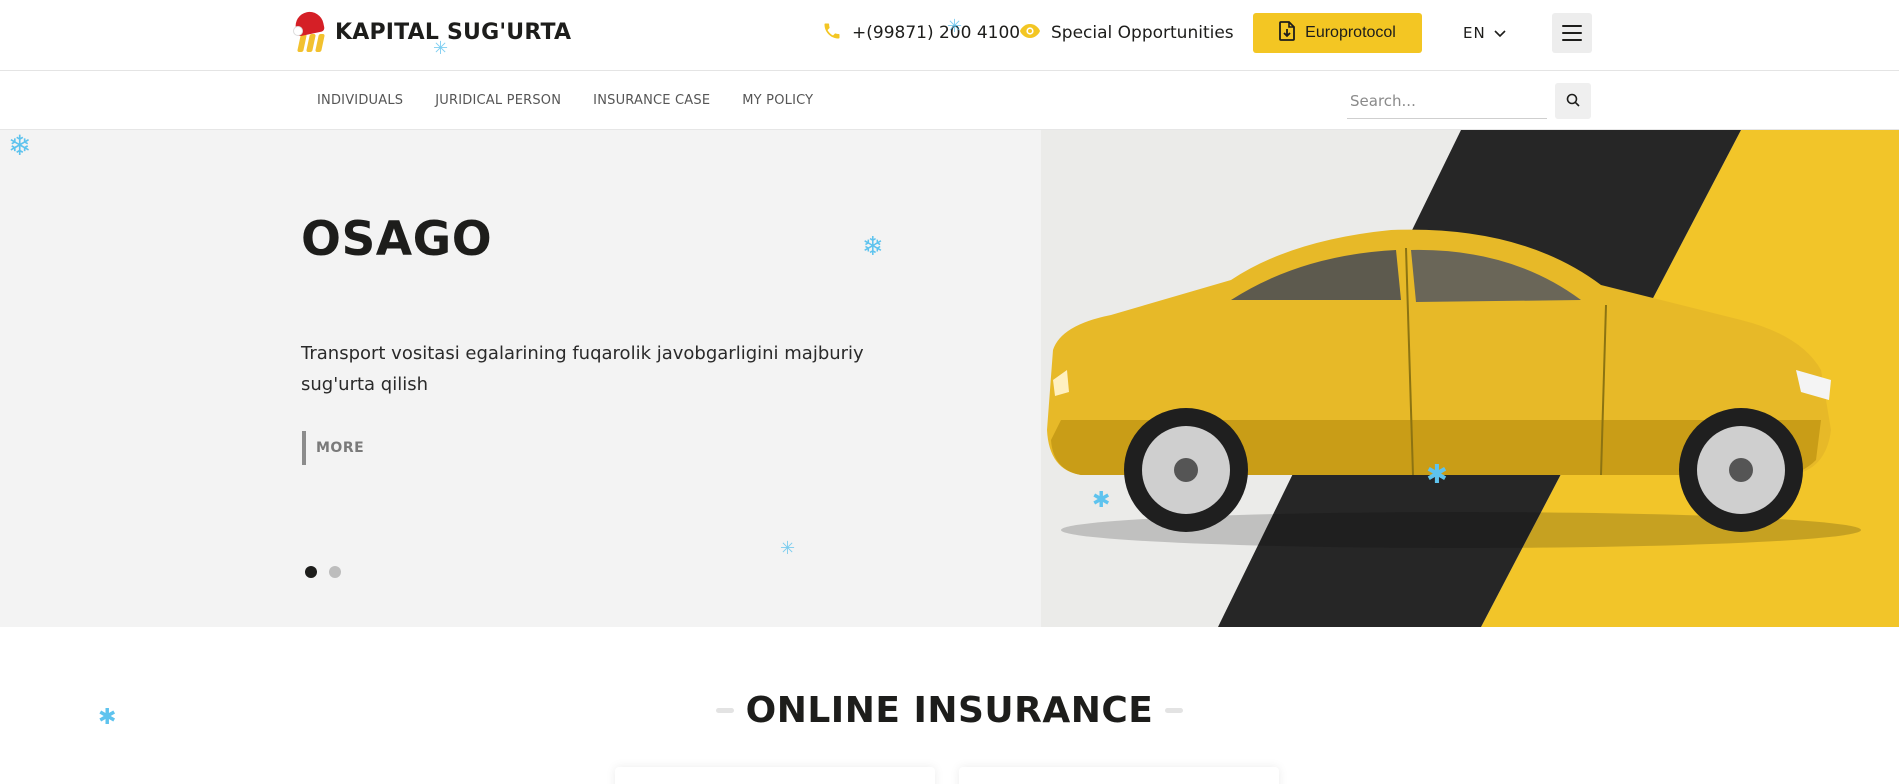 The height and width of the screenshot is (784, 1899). Describe the element at coordinates (360, 100) in the screenshot. I see `nav-item-individuals: INDIVIDUALS` at that location.